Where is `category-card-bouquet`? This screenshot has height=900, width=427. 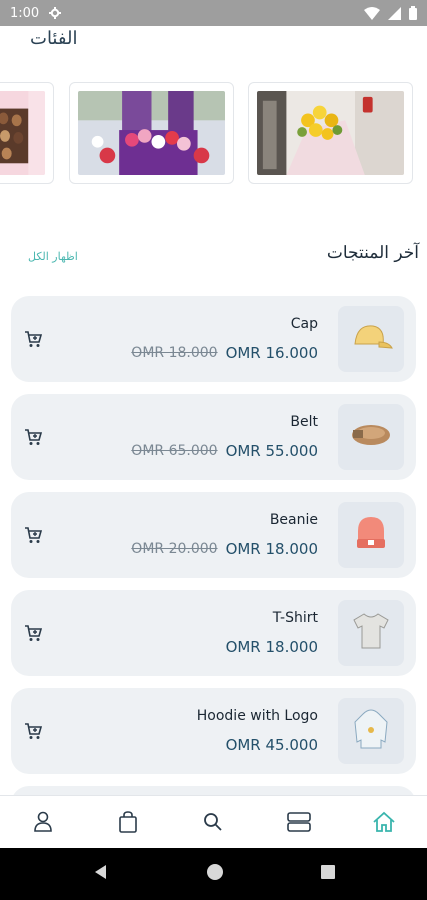
category-card-bouquet is located at coordinates (330, 133).